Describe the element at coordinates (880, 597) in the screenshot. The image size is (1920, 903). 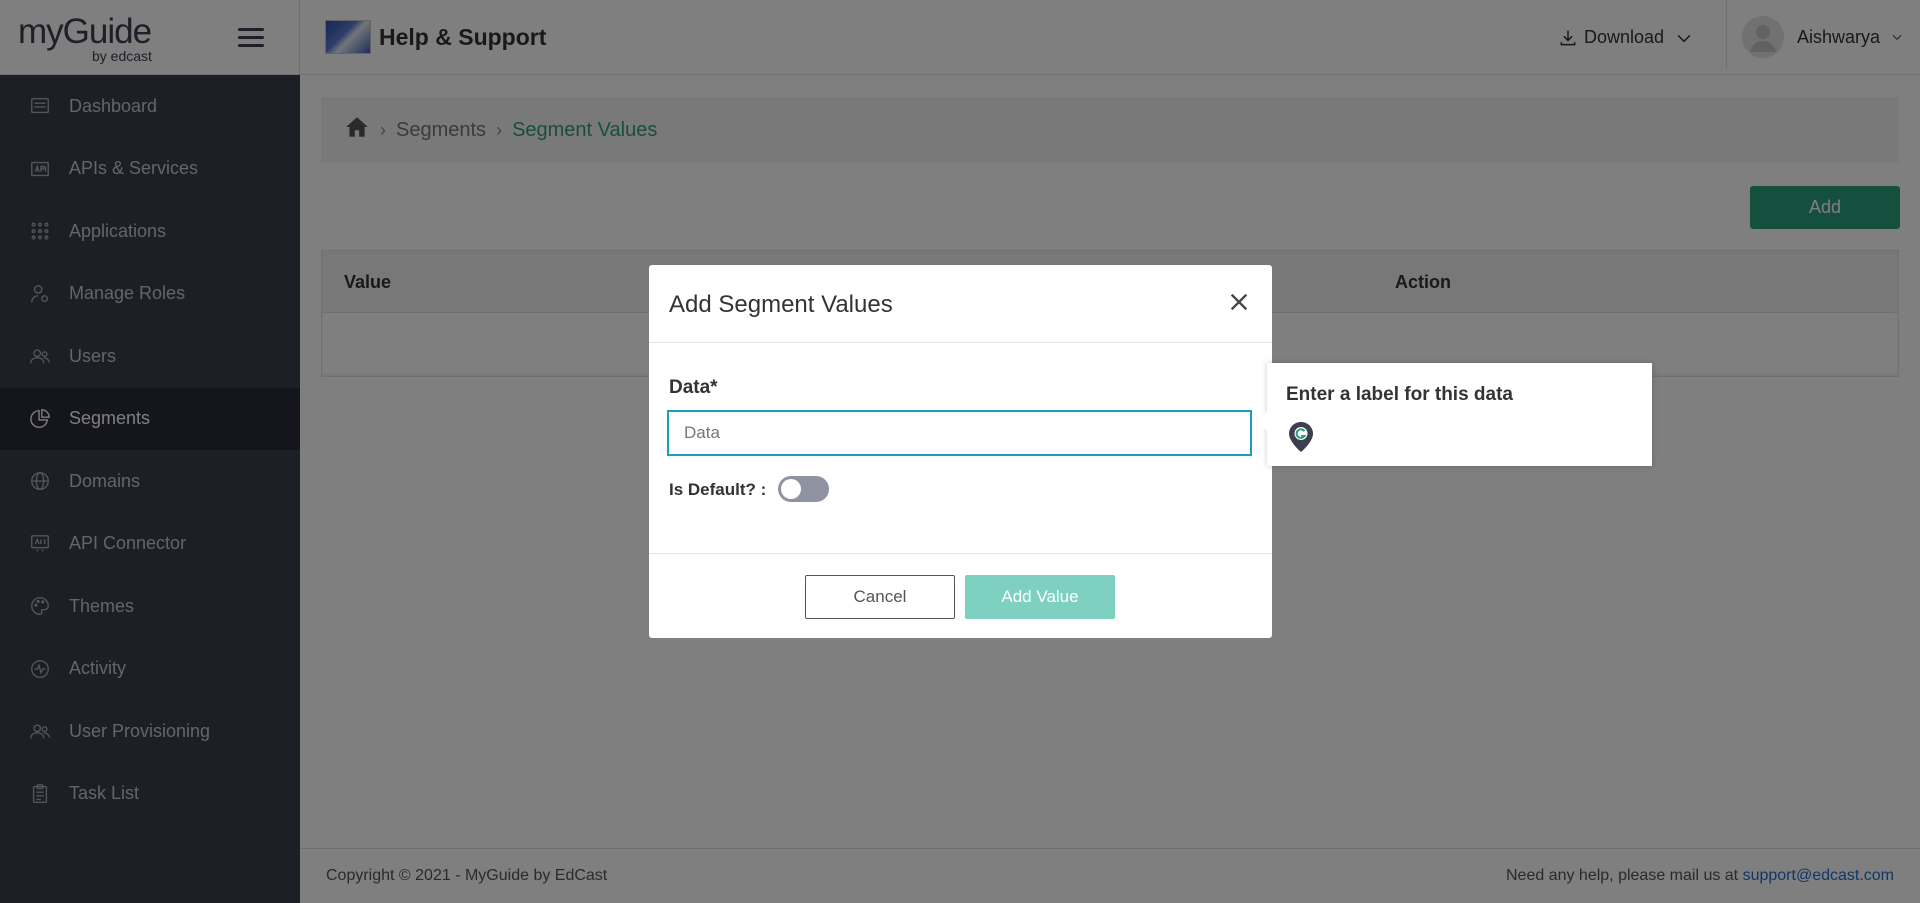
I see `cancel-button: Cancel` at that location.